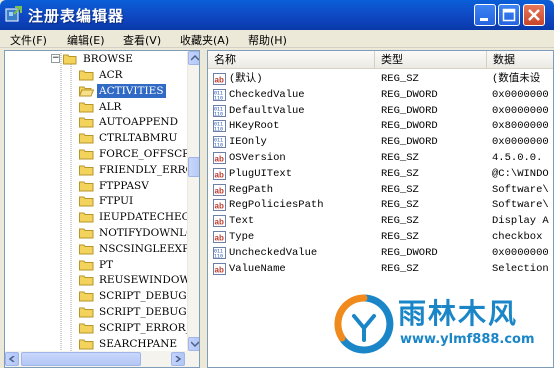 The height and width of the screenshot is (368, 554). I want to click on table-row: ab OSVersion REG_SZ 4.5.0.0., so click(380, 158).